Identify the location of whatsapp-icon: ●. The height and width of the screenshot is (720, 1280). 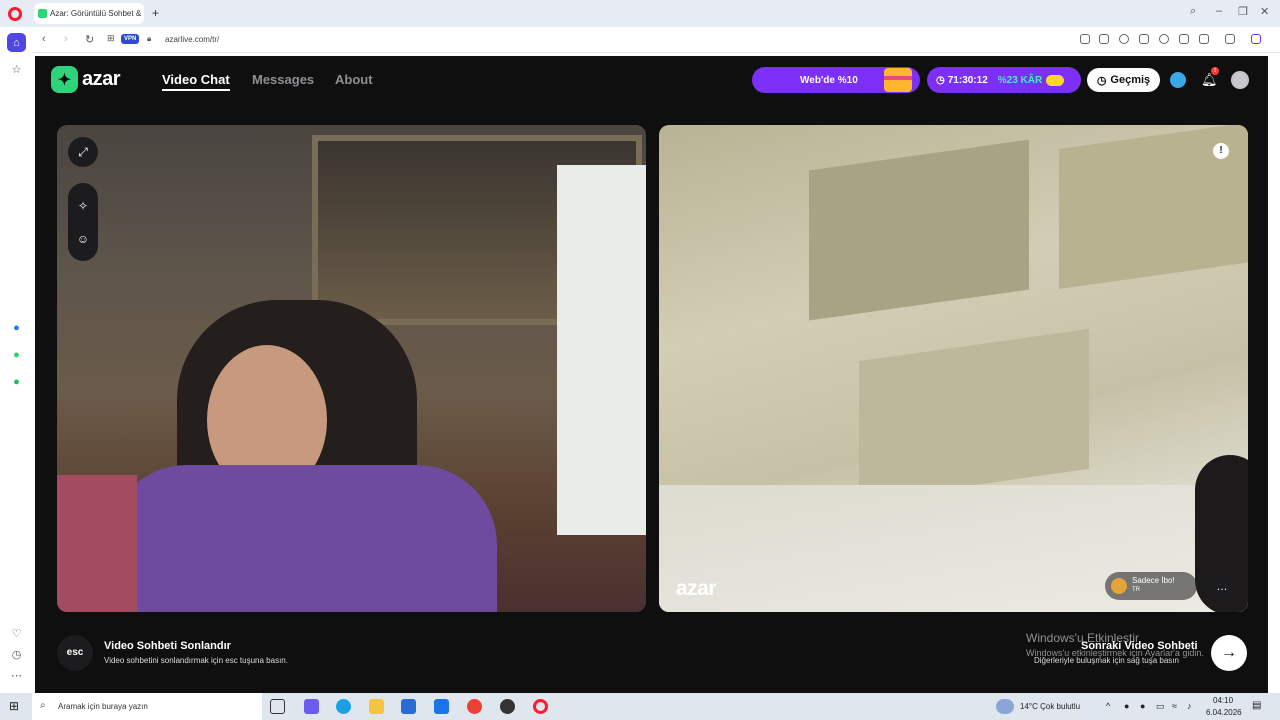
(16, 354).